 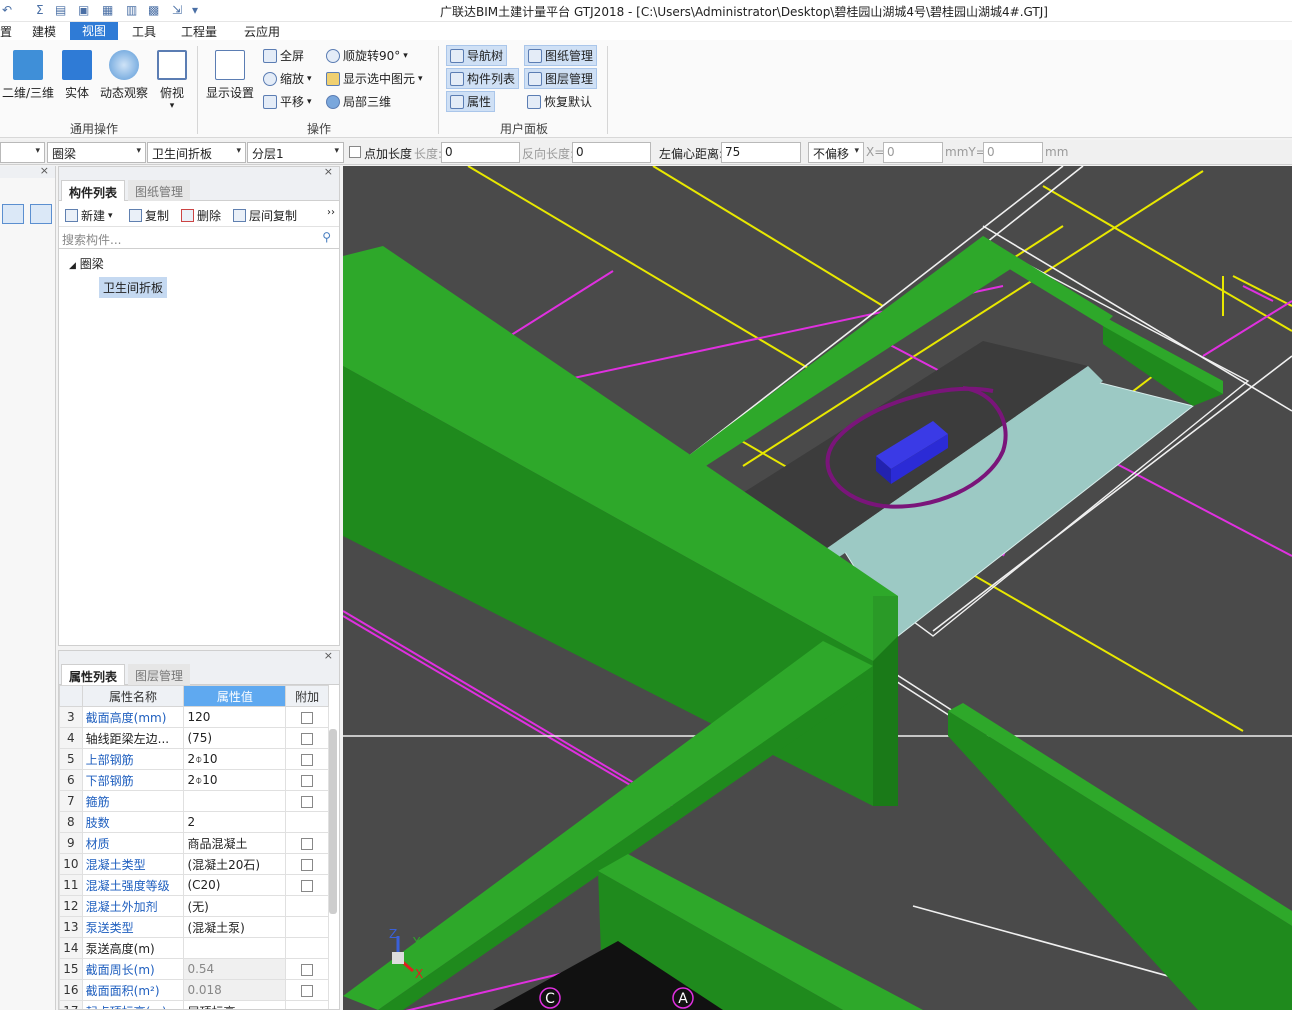 What do you see at coordinates (265, 215) in the screenshot?
I see `floor-copy-button: 层间复制` at bounding box center [265, 215].